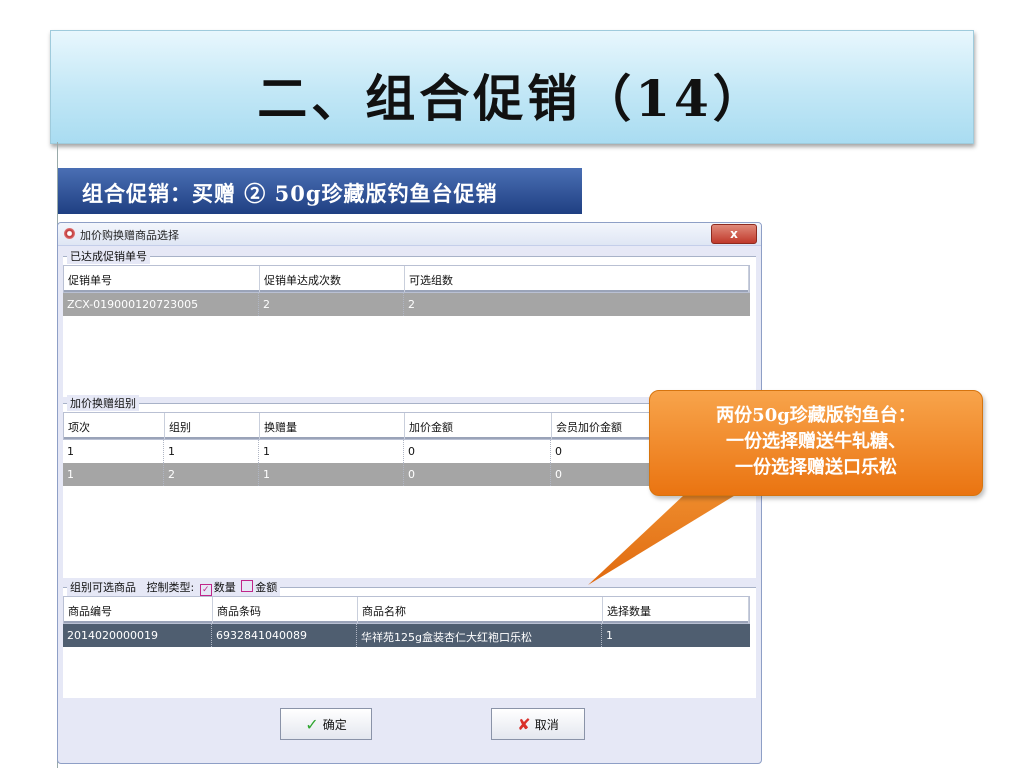 The image size is (1024, 768). I want to click on callout-line: 一份选择赠送牛轧糖、, so click(816, 441).